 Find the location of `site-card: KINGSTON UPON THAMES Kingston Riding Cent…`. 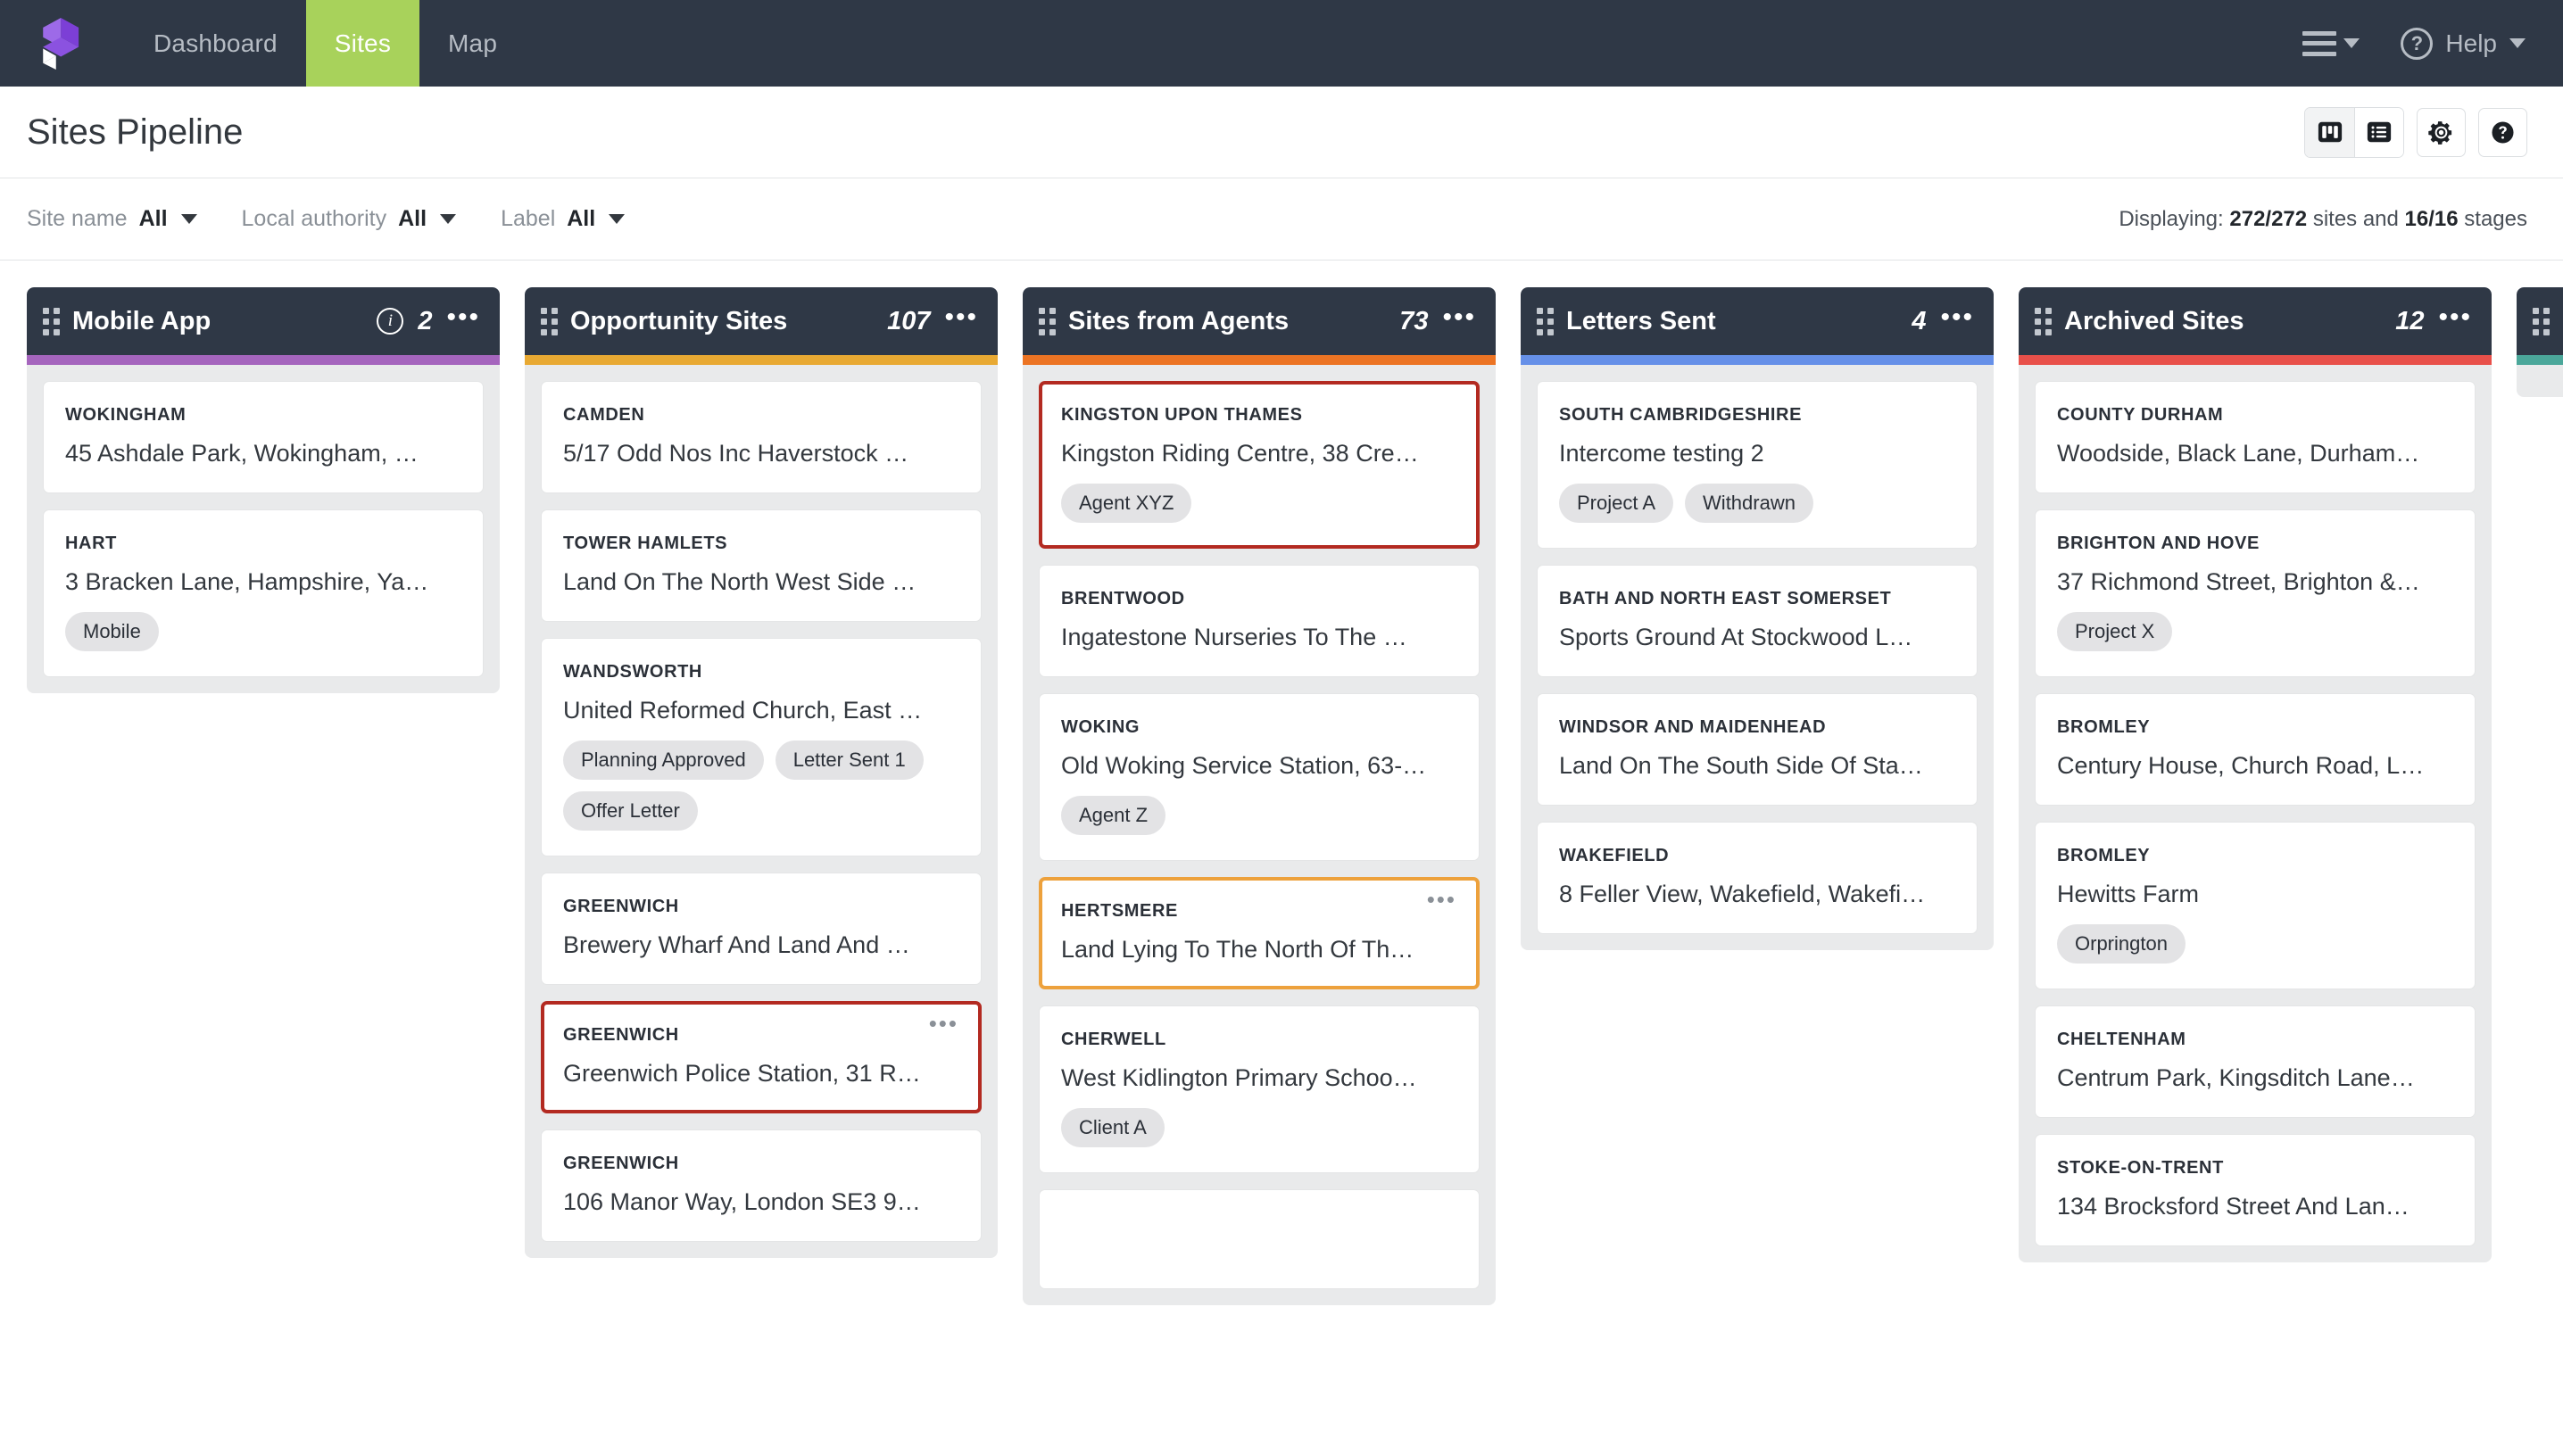

site-card: KINGSTON UPON THAMES Kingston Riding Cent… is located at coordinates (1259, 465).